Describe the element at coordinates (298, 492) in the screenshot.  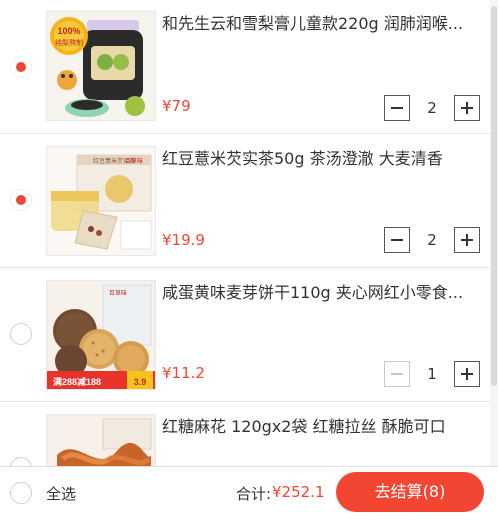
I see `total-value: ¥252.1` at that location.